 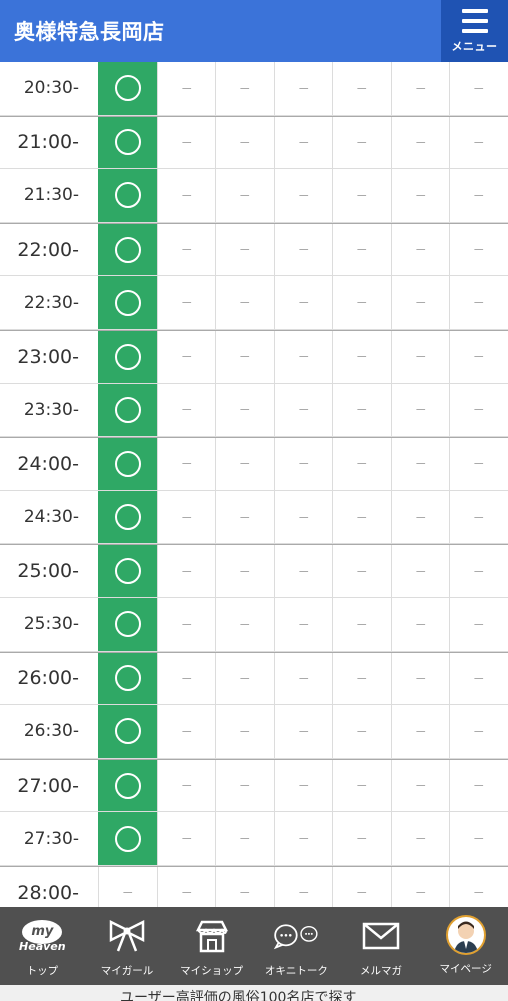 What do you see at coordinates (238, 995) in the screenshot?
I see `footer-text: ユーザー高評価の風俗100名店で探す` at bounding box center [238, 995].